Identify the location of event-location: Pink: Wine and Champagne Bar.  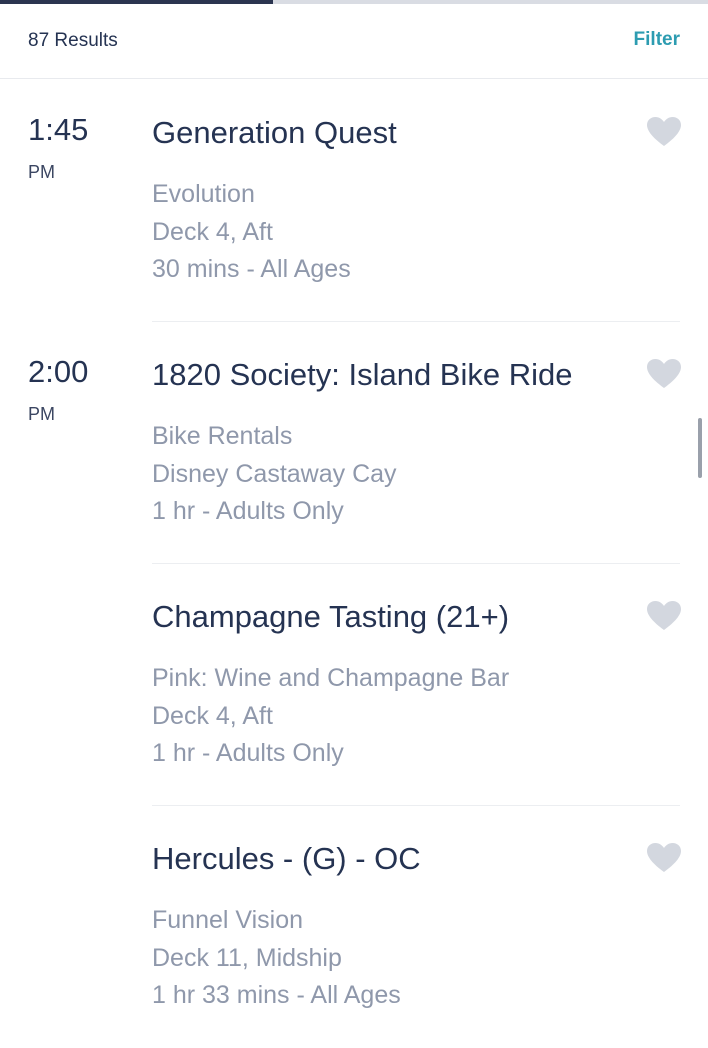
(331, 678).